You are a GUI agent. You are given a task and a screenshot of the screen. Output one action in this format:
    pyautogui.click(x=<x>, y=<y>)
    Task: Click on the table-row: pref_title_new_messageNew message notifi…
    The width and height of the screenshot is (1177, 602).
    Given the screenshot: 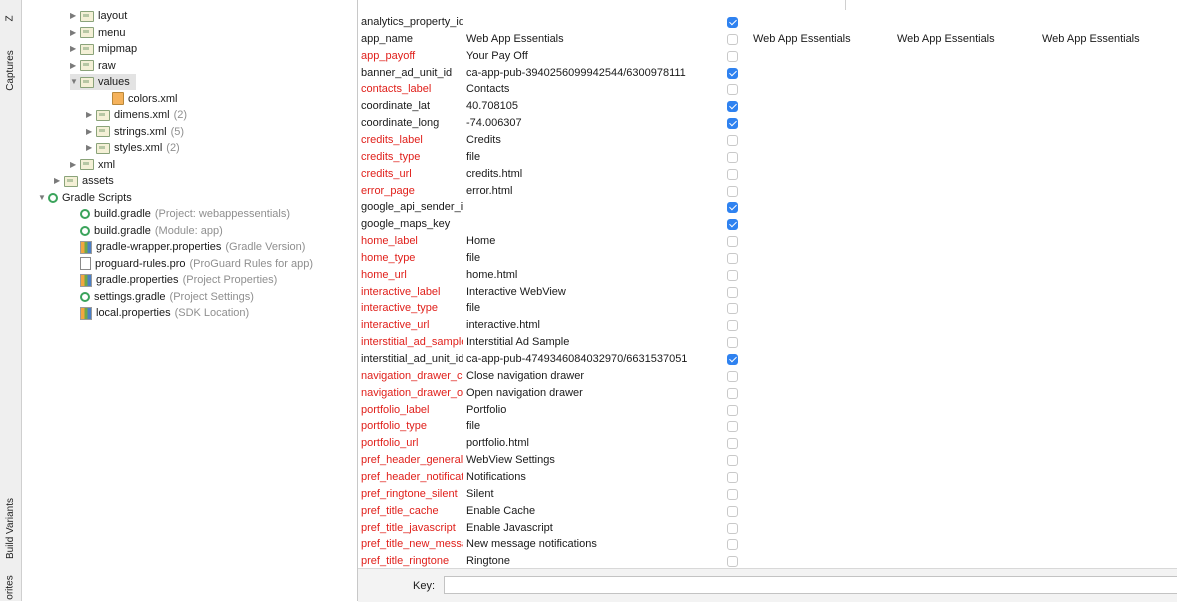 What is the action you would take?
    pyautogui.click(x=767, y=544)
    